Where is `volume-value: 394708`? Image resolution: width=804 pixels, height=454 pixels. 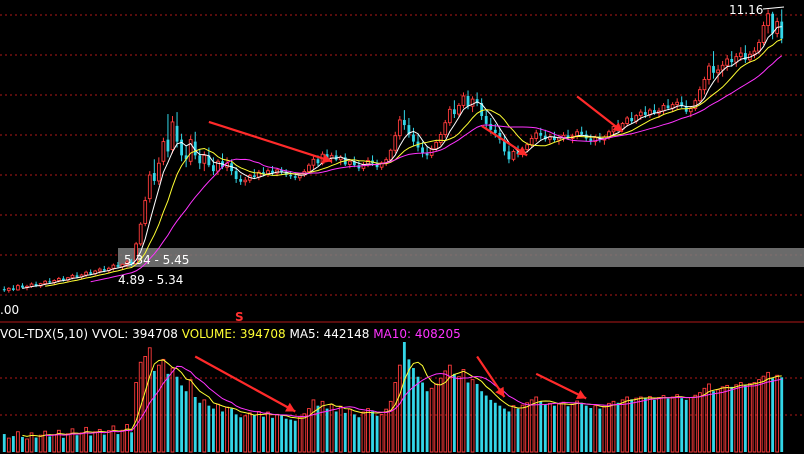 volume-value: 394708 is located at coordinates (262, 334).